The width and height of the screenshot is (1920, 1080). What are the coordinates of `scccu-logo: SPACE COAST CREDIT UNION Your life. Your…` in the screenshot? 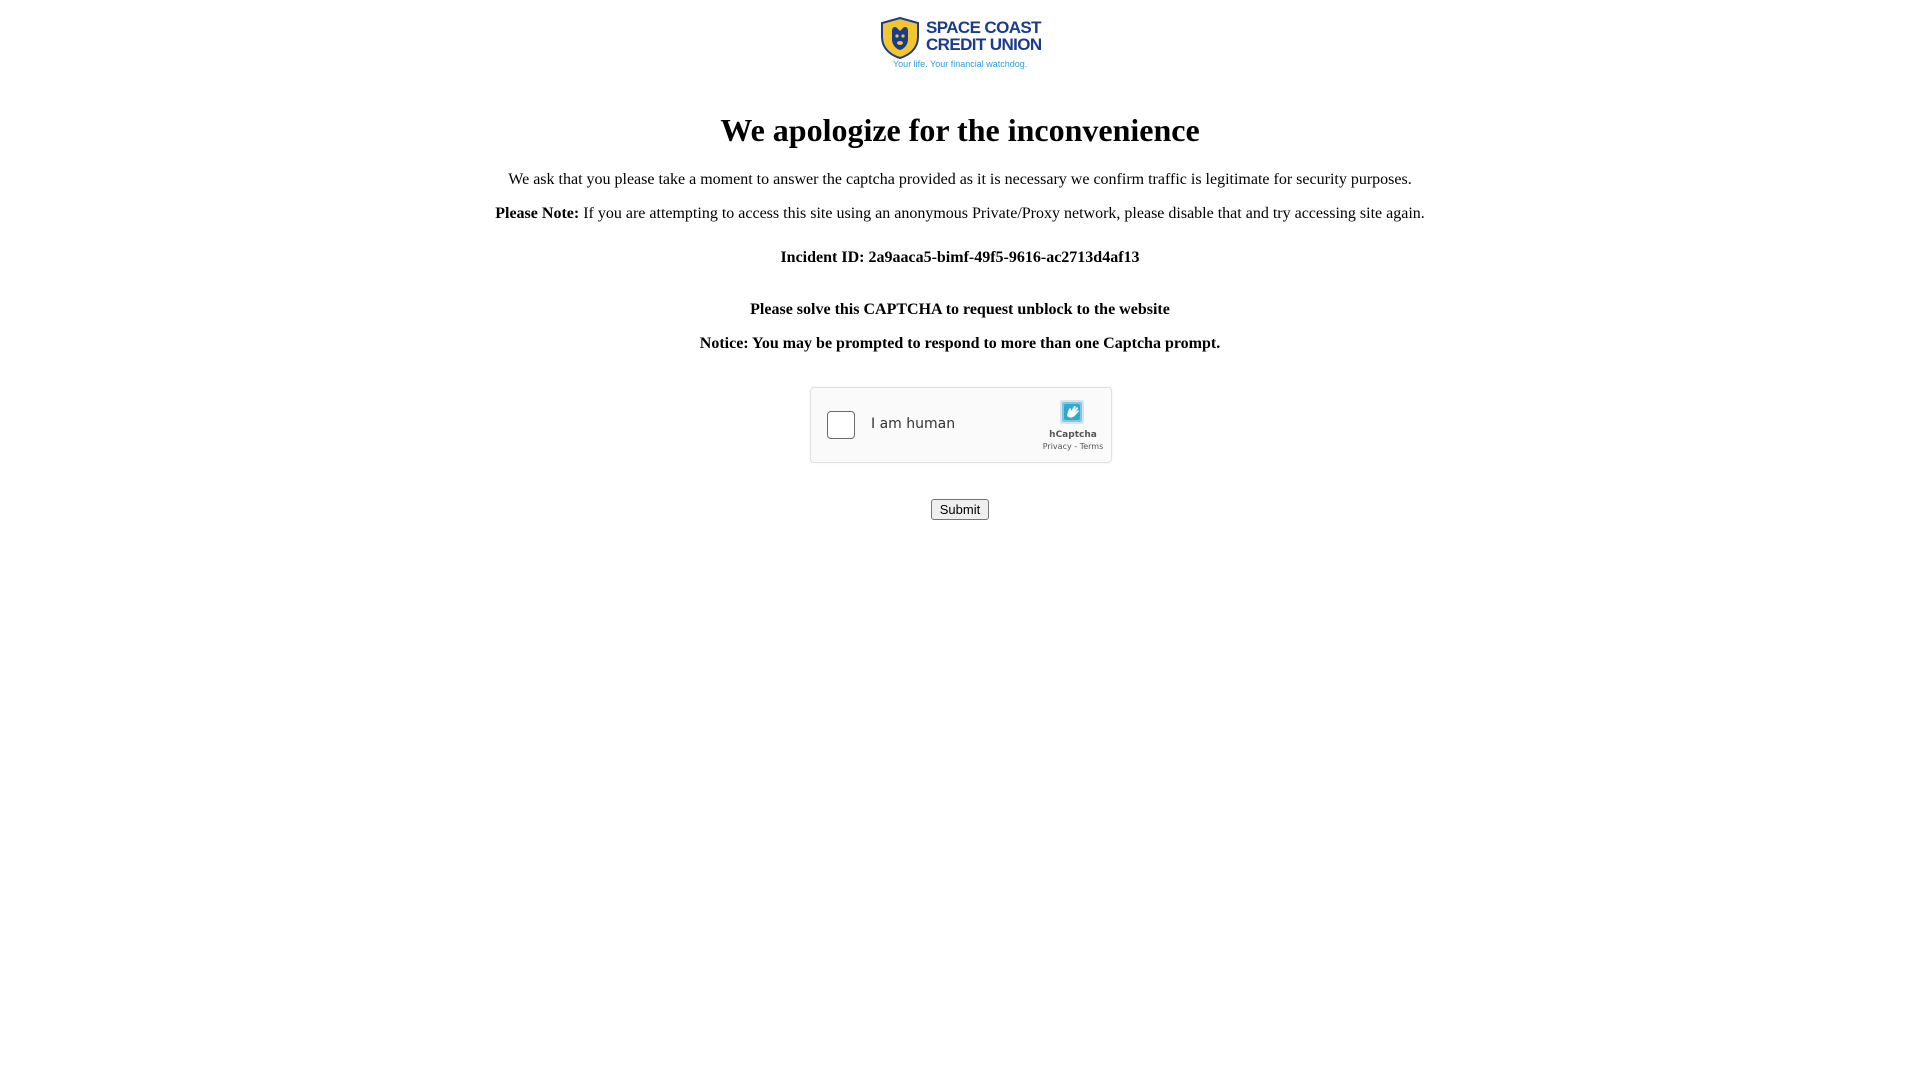 It's located at (960, 45).